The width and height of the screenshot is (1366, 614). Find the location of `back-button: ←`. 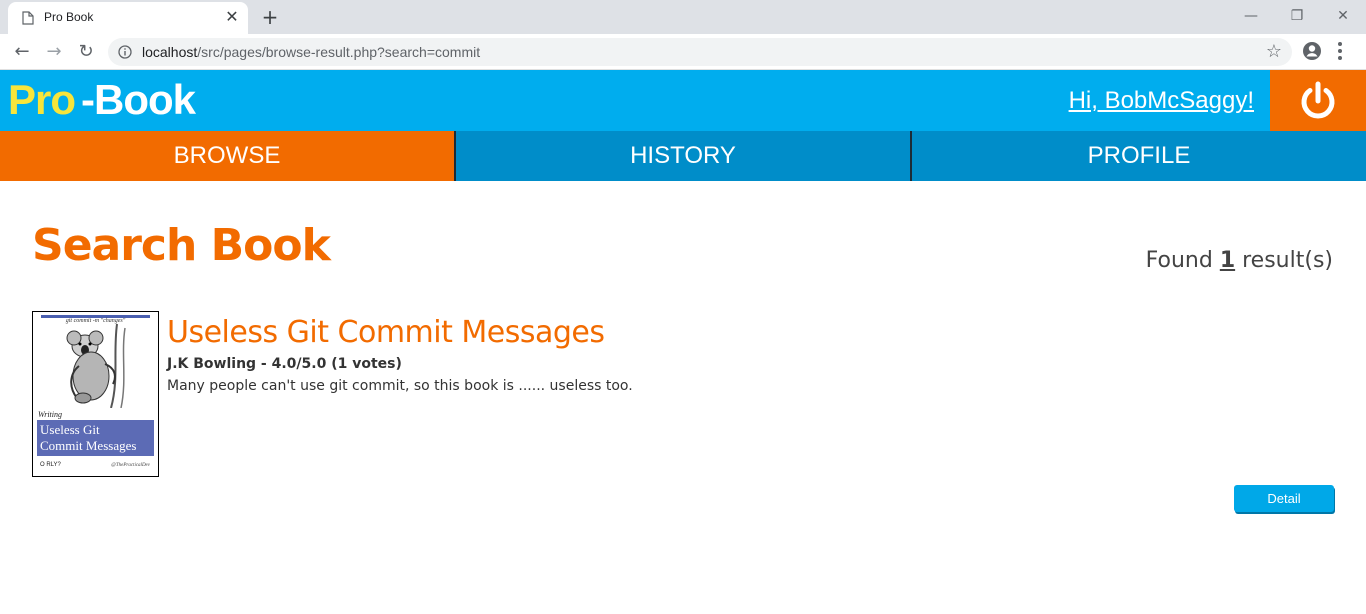

back-button: ← is located at coordinates (22, 52).